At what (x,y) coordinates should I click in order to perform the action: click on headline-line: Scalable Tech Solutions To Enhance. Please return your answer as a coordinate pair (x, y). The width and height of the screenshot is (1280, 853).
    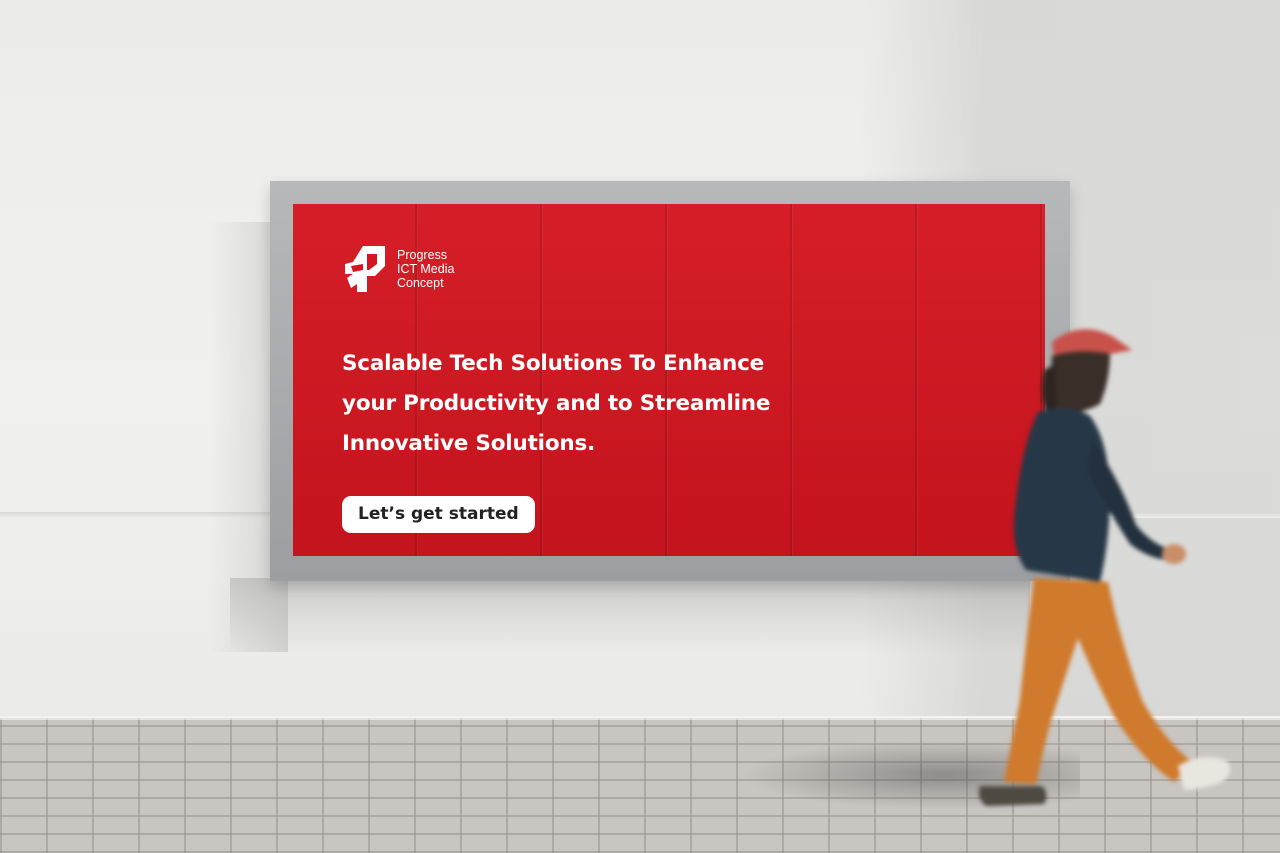
    Looking at the image, I should click on (553, 363).